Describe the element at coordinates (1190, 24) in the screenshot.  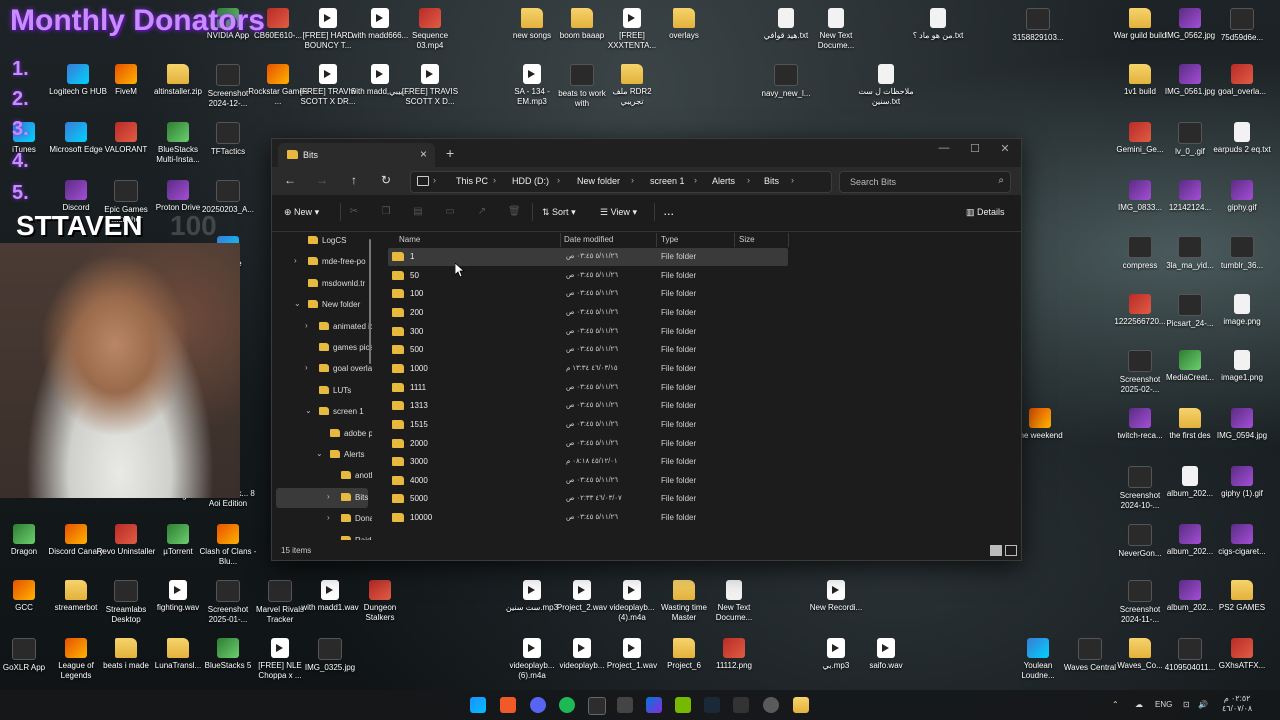
I see `desktop-icon: IMG_0562.jpg` at that location.